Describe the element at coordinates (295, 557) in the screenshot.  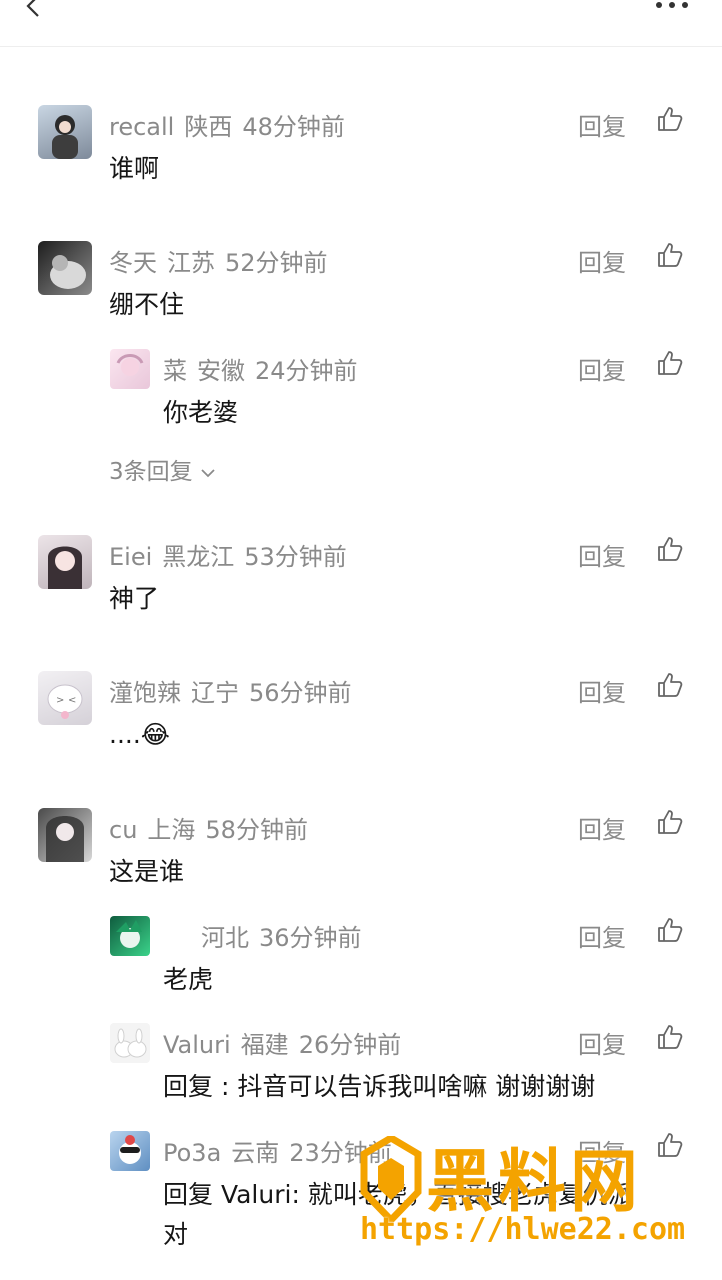
I see `timestamp: 53分钟前` at that location.